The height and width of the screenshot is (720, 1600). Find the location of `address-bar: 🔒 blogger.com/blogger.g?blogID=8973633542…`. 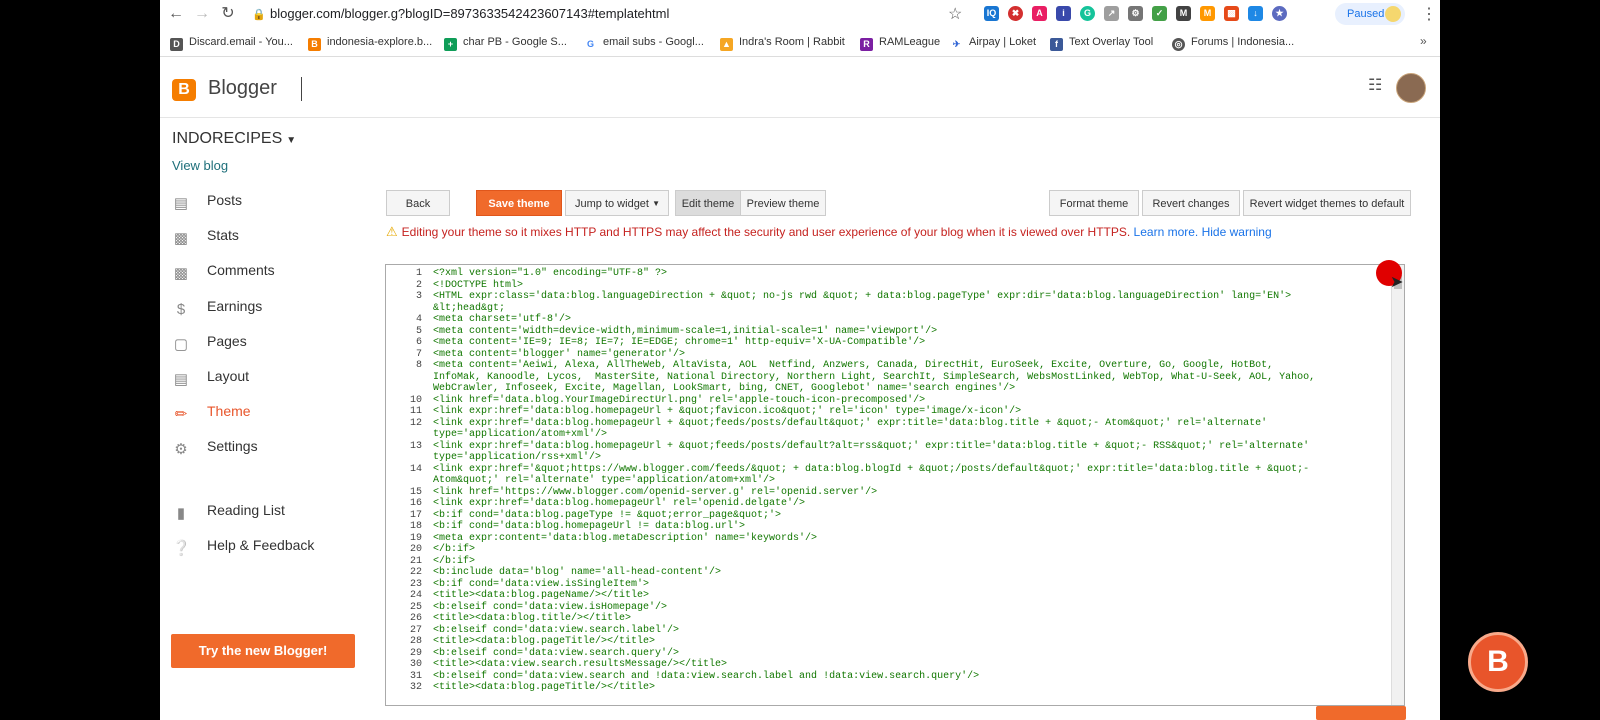

address-bar: 🔒 blogger.com/blogger.g?blogID=8973633542… is located at coordinates (612, 14).